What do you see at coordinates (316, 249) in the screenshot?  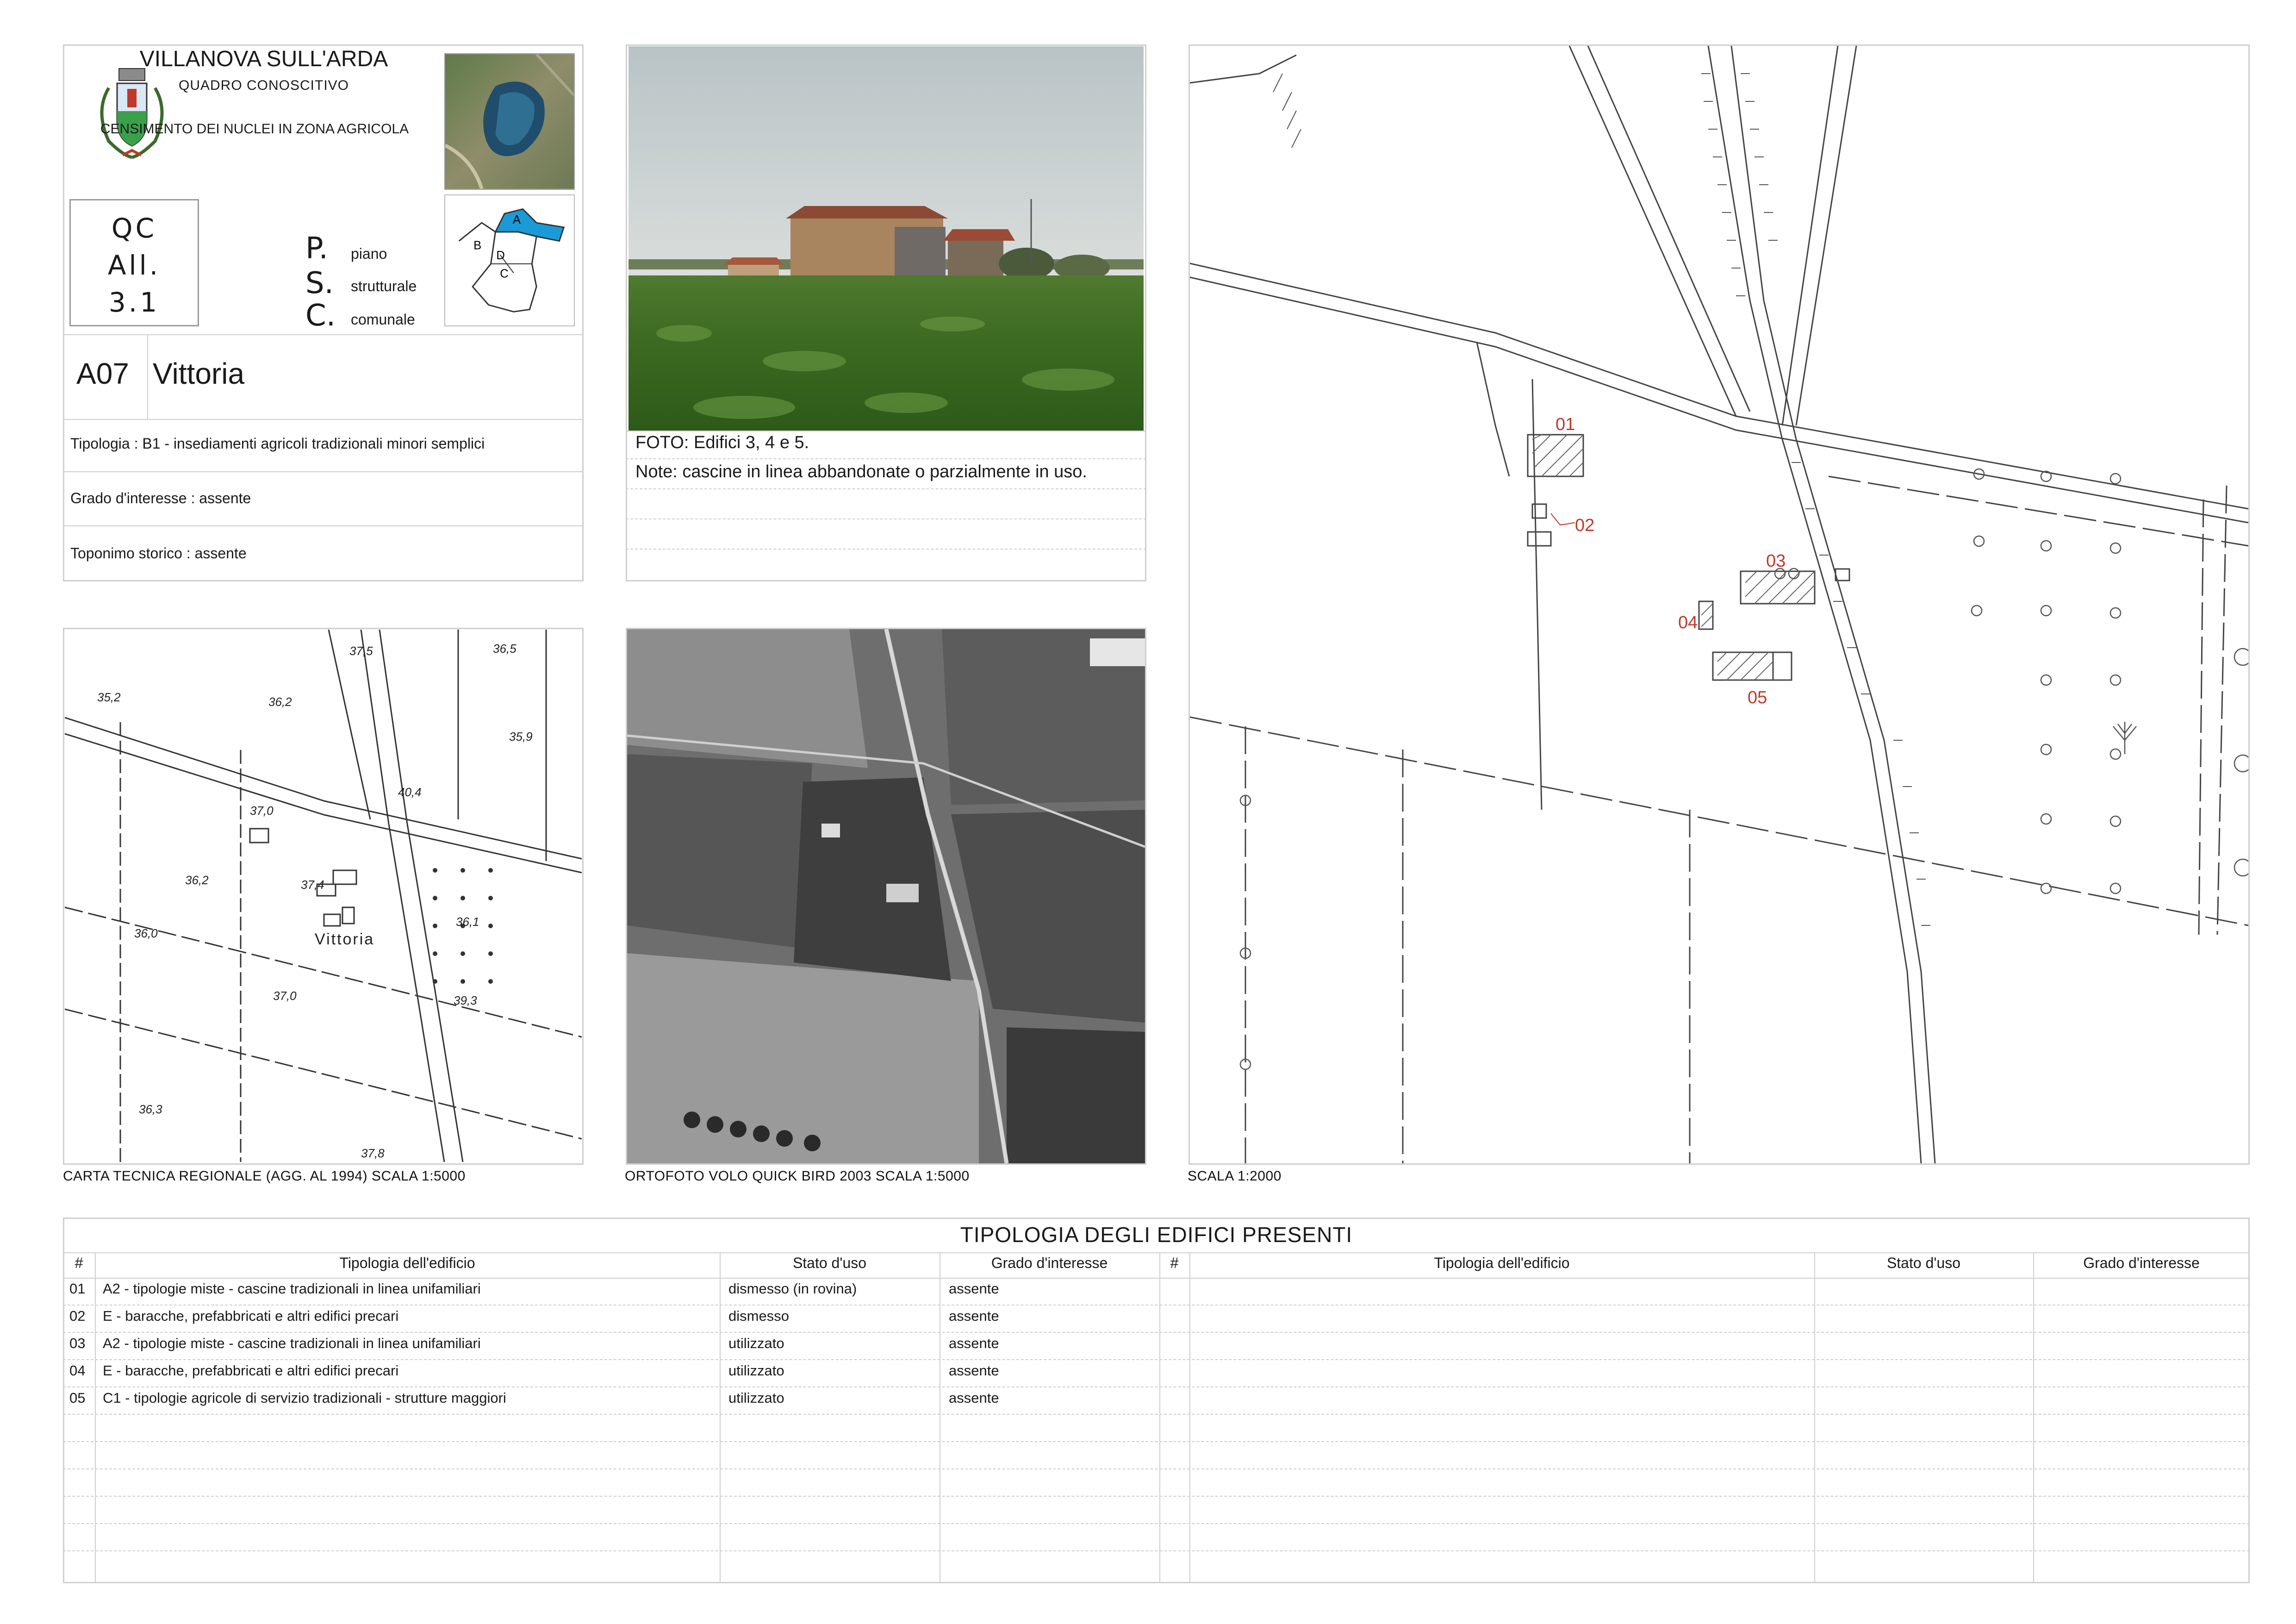 I see `psc-letter: P.` at bounding box center [316, 249].